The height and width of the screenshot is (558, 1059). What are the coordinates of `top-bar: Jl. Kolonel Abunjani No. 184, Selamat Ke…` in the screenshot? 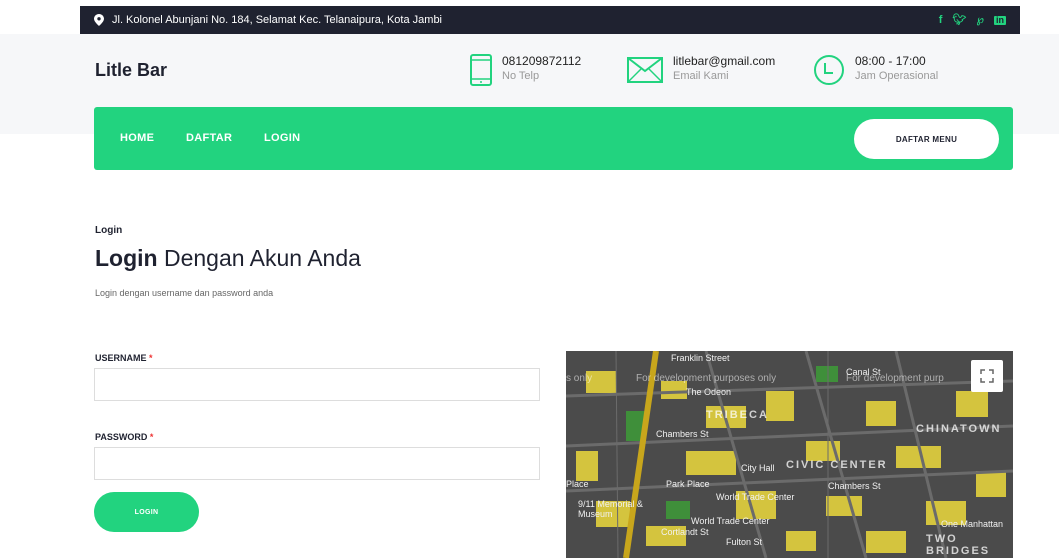 It's located at (529, 20).